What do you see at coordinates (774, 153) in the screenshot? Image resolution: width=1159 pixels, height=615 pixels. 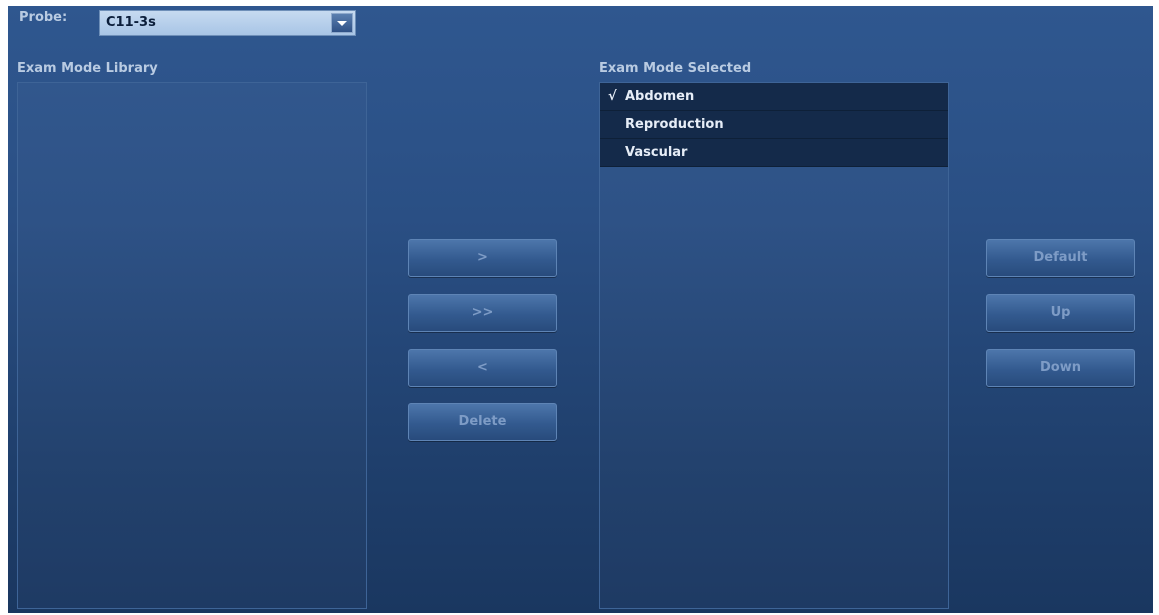 I see `list-item-vascular: Vascular` at bounding box center [774, 153].